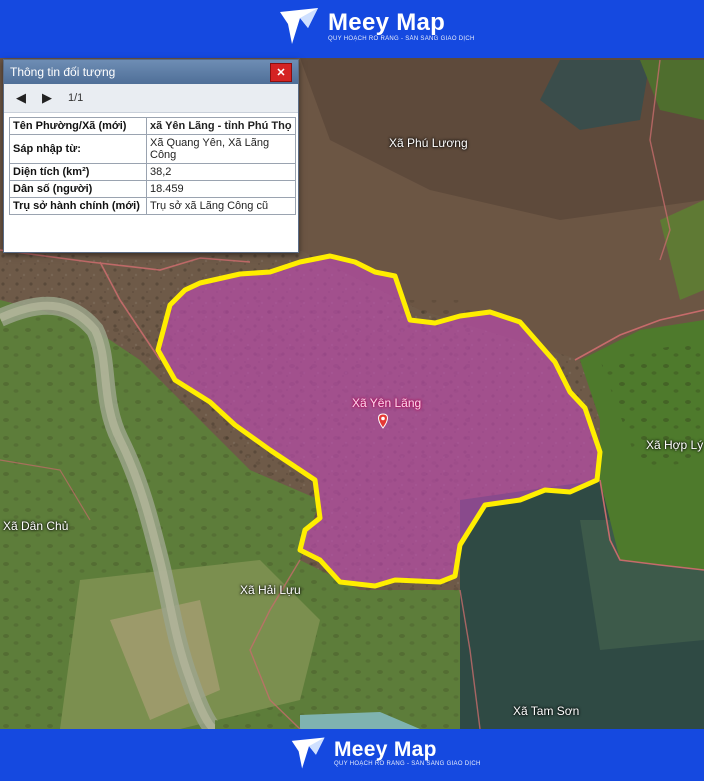  Describe the element at coordinates (151, 98) in the screenshot. I see `pager: ◀ ▶ 1/1` at that location.